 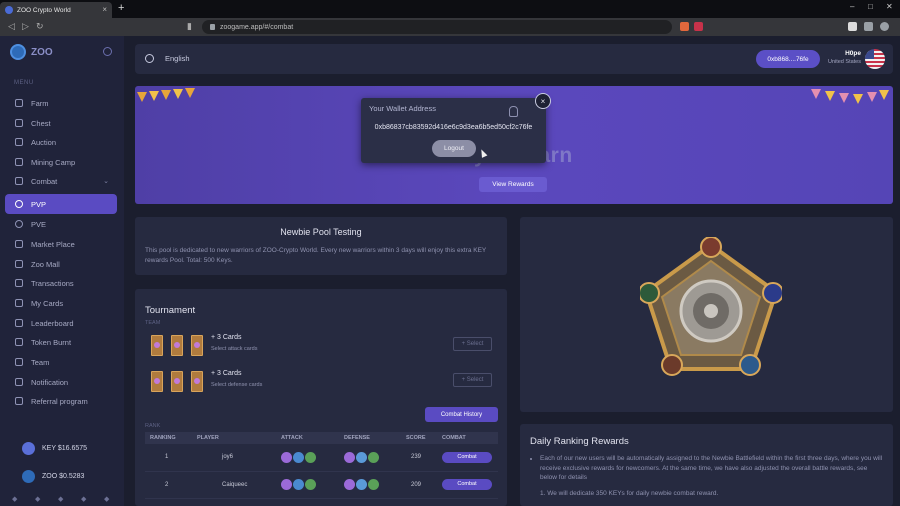 I want to click on col-ranking: RANKING, so click(x=168, y=438).